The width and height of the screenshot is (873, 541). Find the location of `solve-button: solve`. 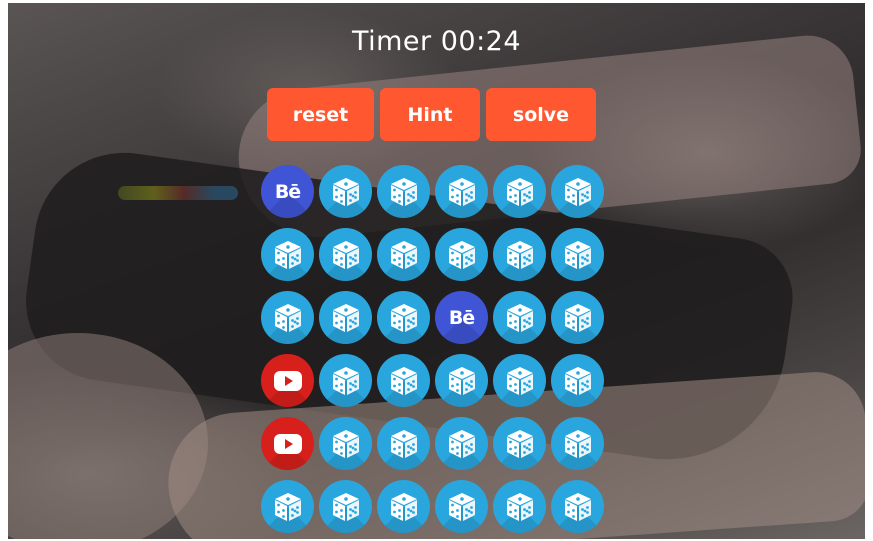

solve-button: solve is located at coordinates (541, 114).